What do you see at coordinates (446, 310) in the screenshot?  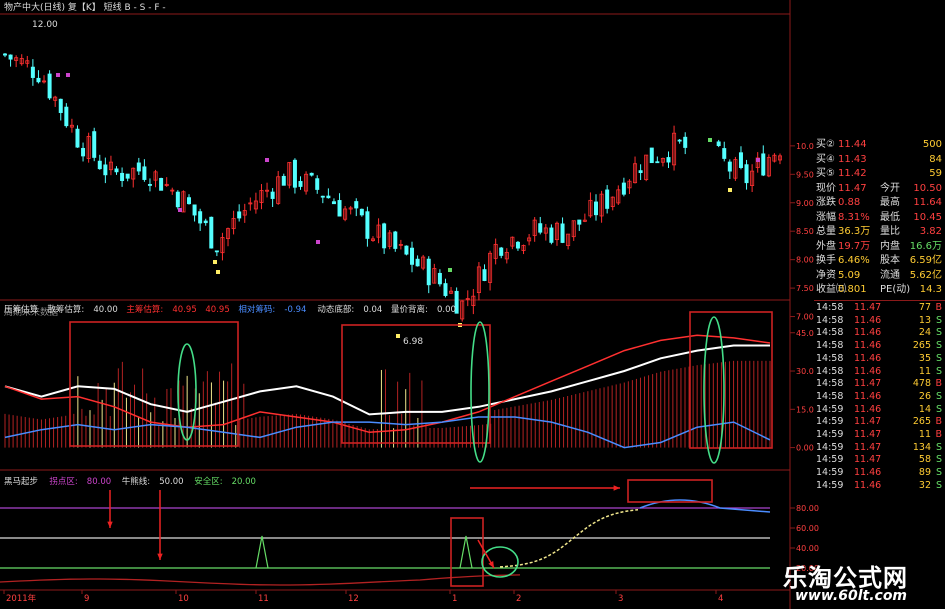 I see `chip-legend-value: 0.00` at bounding box center [446, 310].